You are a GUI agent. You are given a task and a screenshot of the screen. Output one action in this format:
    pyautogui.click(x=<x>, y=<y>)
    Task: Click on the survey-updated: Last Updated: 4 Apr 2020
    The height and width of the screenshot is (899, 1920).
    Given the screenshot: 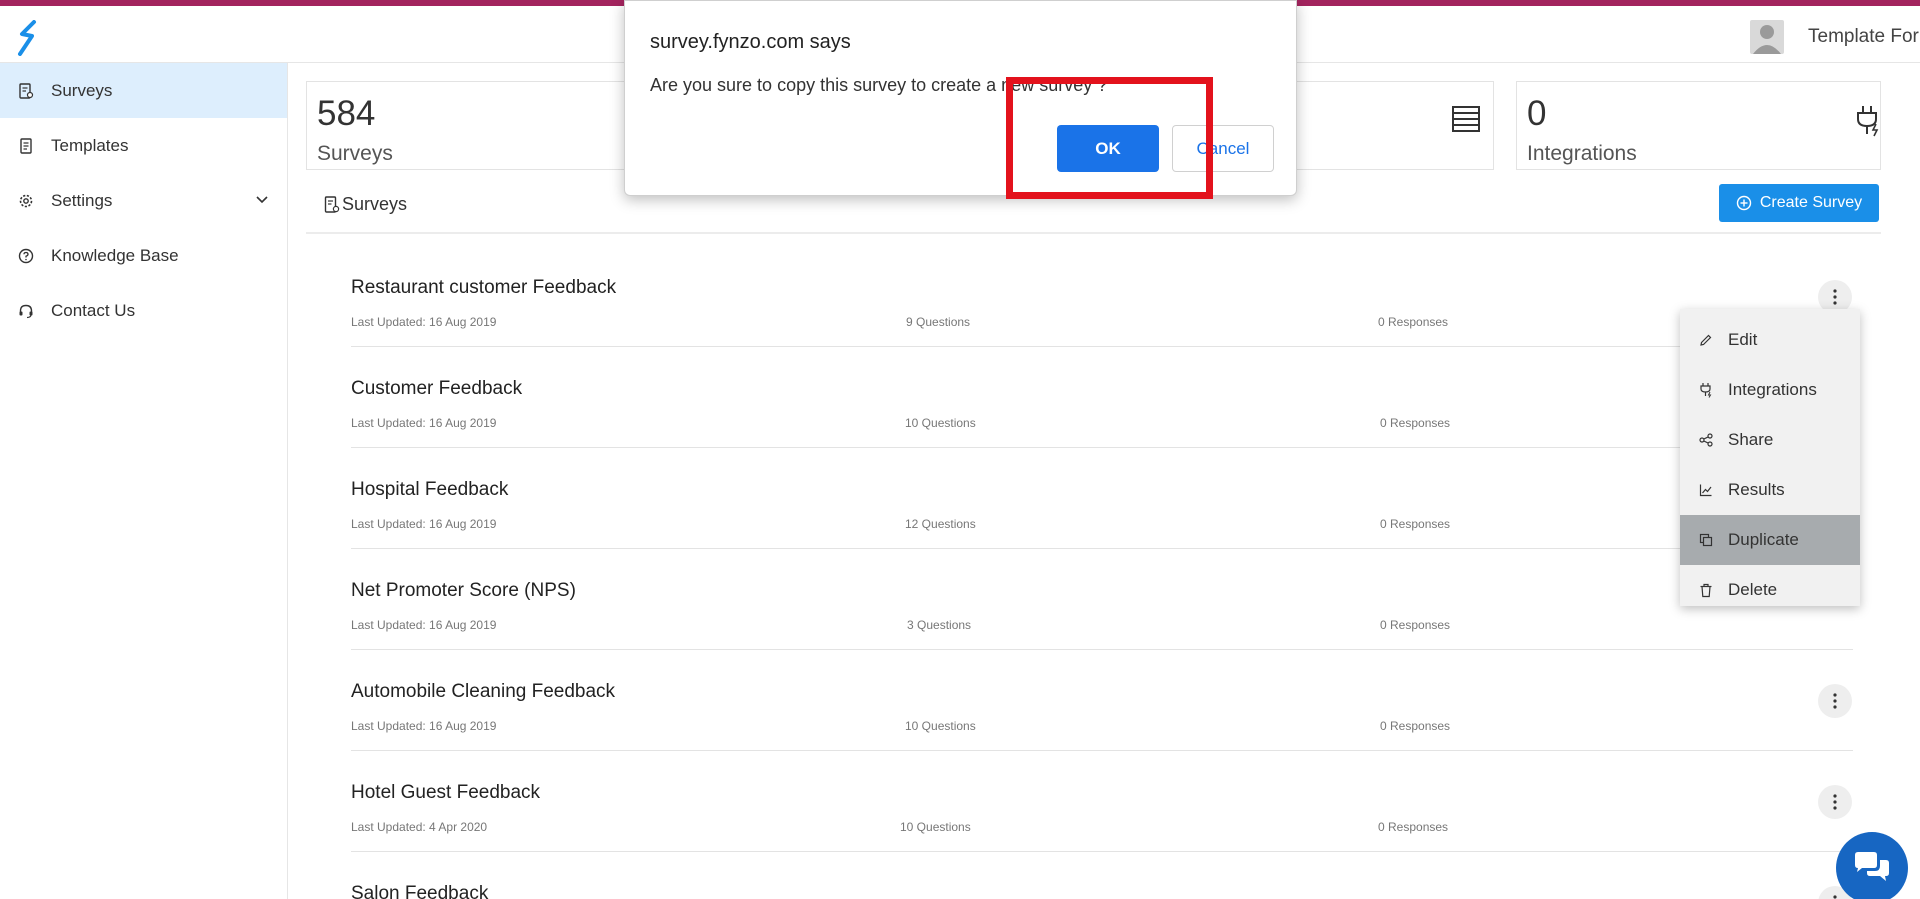 What is the action you would take?
    pyautogui.click(x=419, y=827)
    